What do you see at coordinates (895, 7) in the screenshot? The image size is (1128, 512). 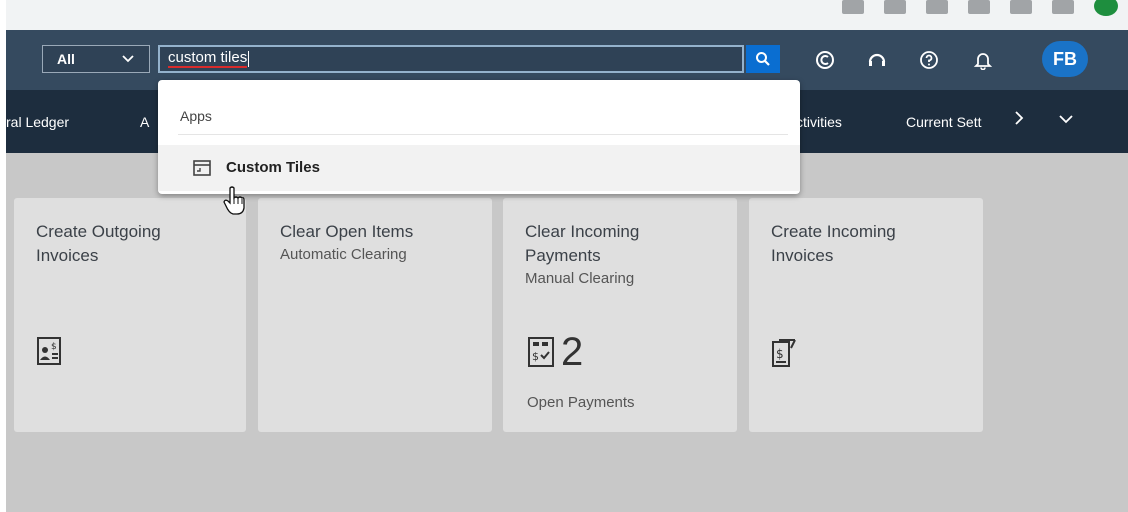 I see `bookmark-icon` at bounding box center [895, 7].